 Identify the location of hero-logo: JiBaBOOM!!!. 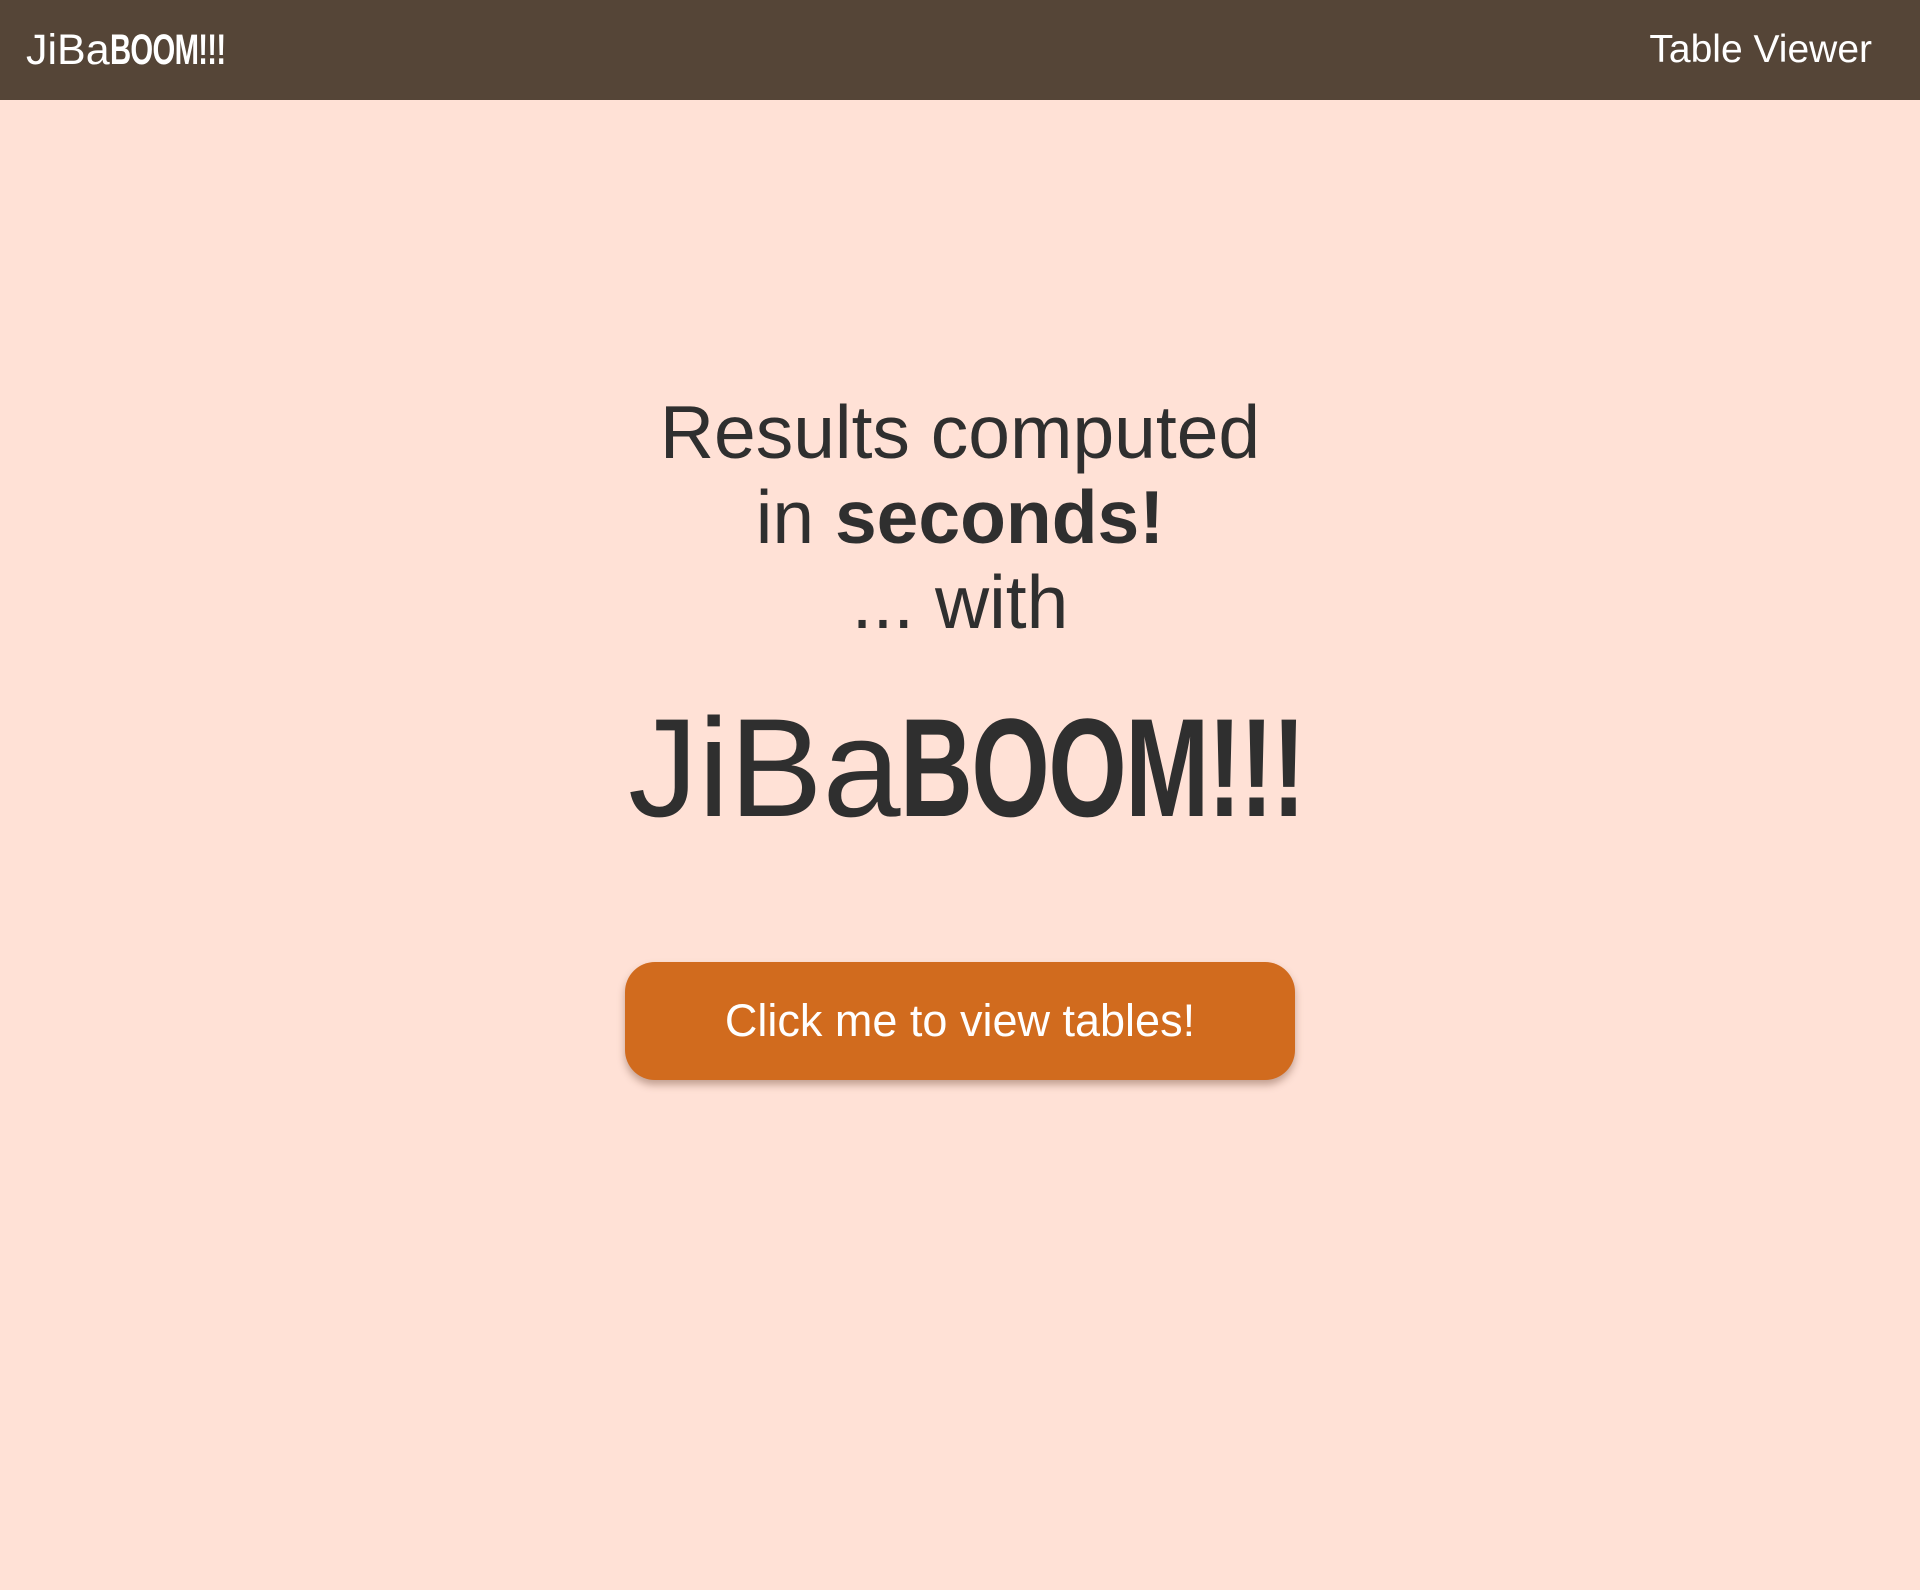
(960, 768).